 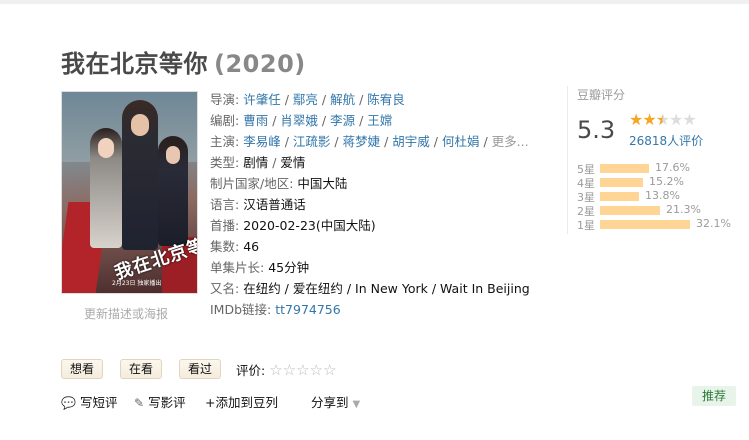 I want to click on episodes-label: 集数:, so click(x=225, y=246).